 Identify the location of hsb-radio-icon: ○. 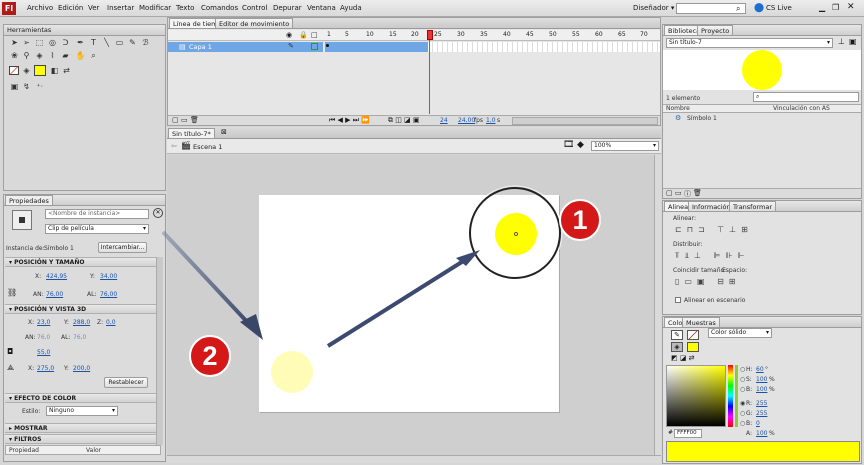
(742, 369).